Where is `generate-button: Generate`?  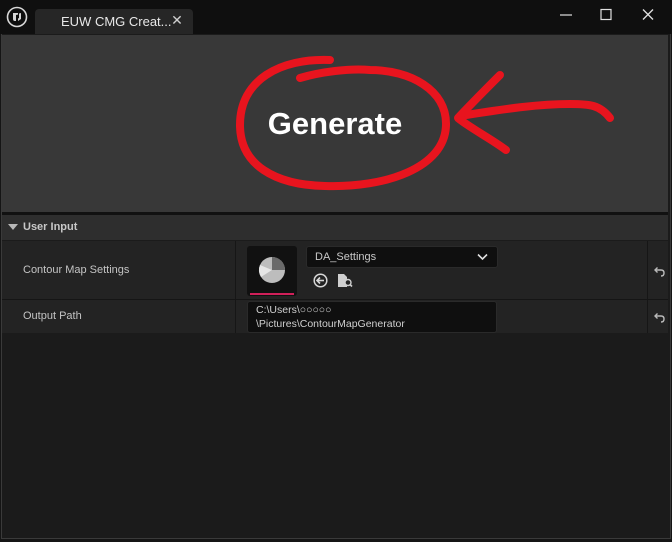 generate-button: Generate is located at coordinates (335, 124).